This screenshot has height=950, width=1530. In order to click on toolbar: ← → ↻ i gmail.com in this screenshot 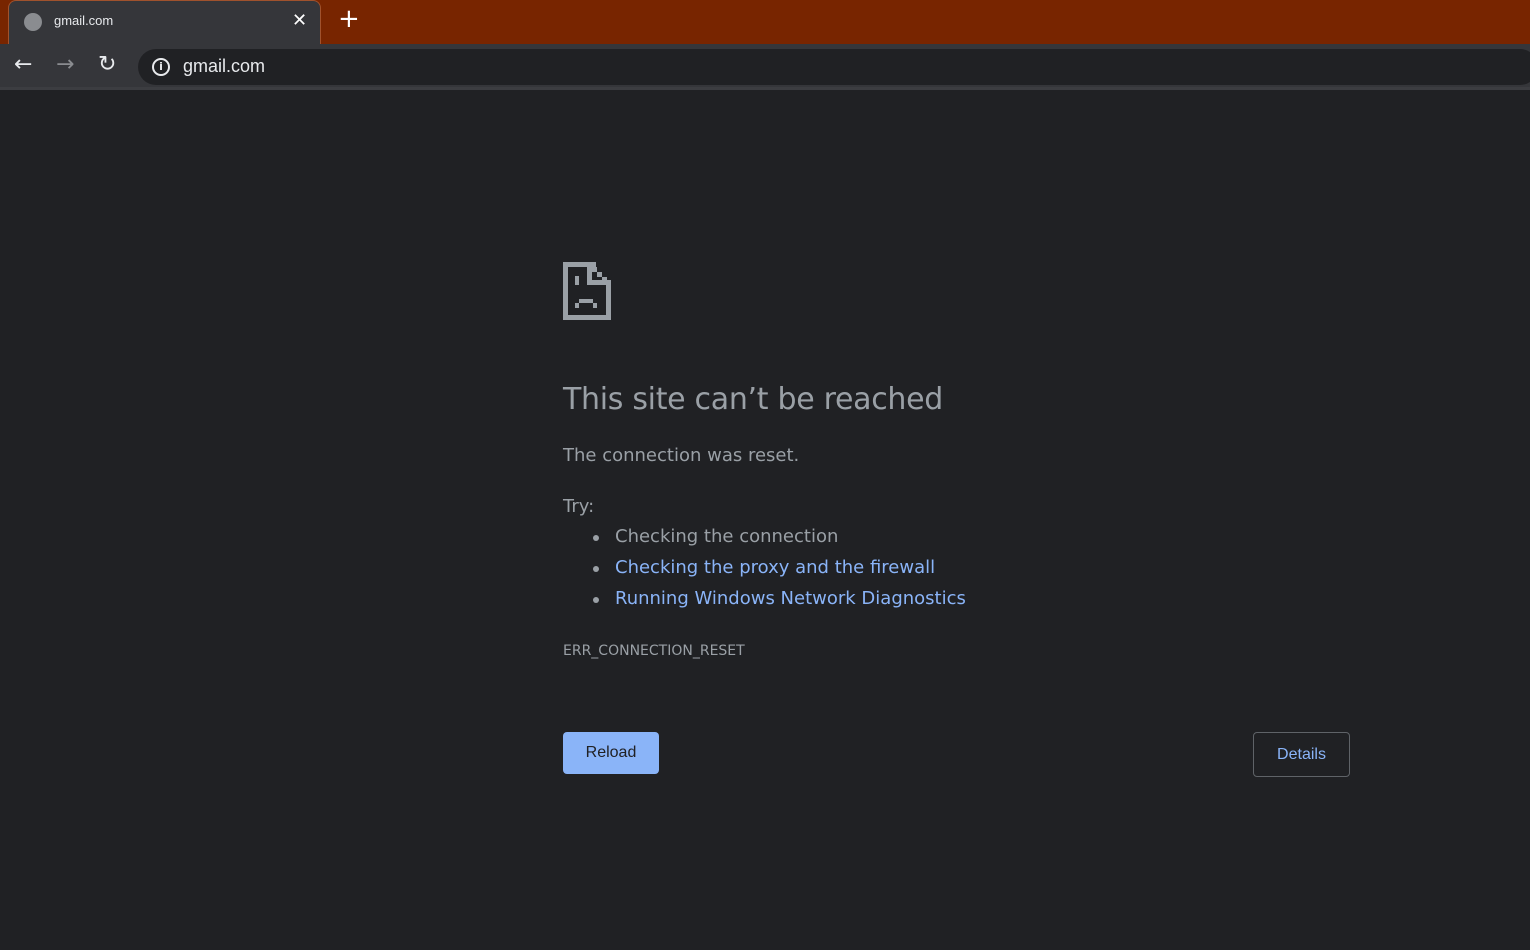, I will do `click(765, 67)`.